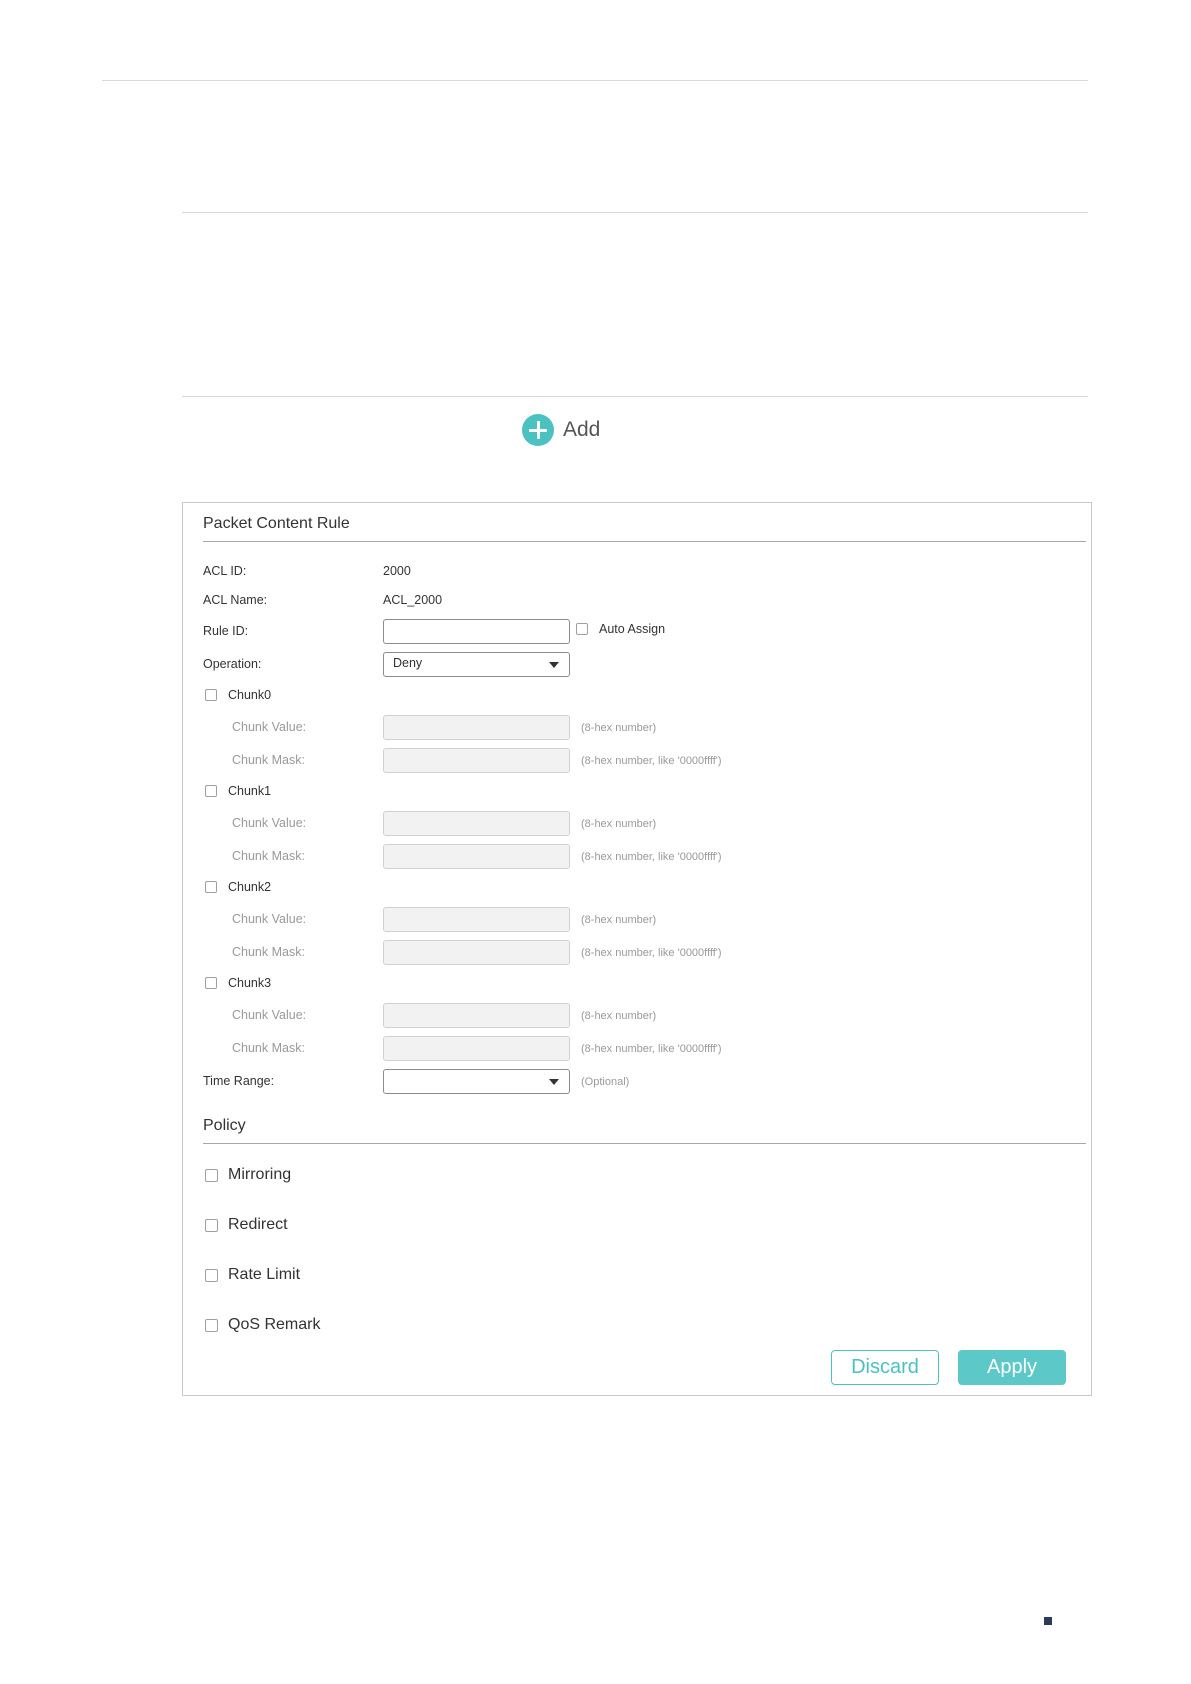 The width and height of the screenshot is (1191, 1684). I want to click on divider-lower, so click(635, 396).